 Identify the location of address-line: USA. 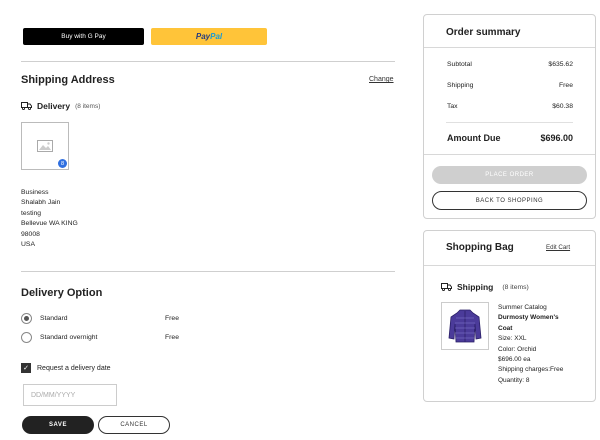
(28, 245).